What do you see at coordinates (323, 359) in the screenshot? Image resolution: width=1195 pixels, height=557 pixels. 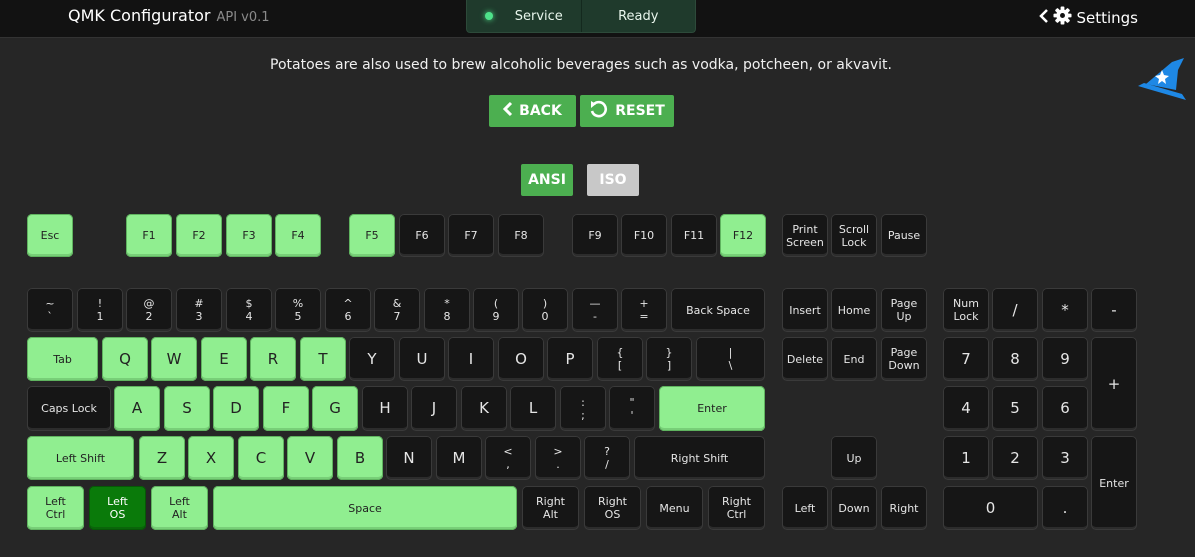 I see `key-t: T` at bounding box center [323, 359].